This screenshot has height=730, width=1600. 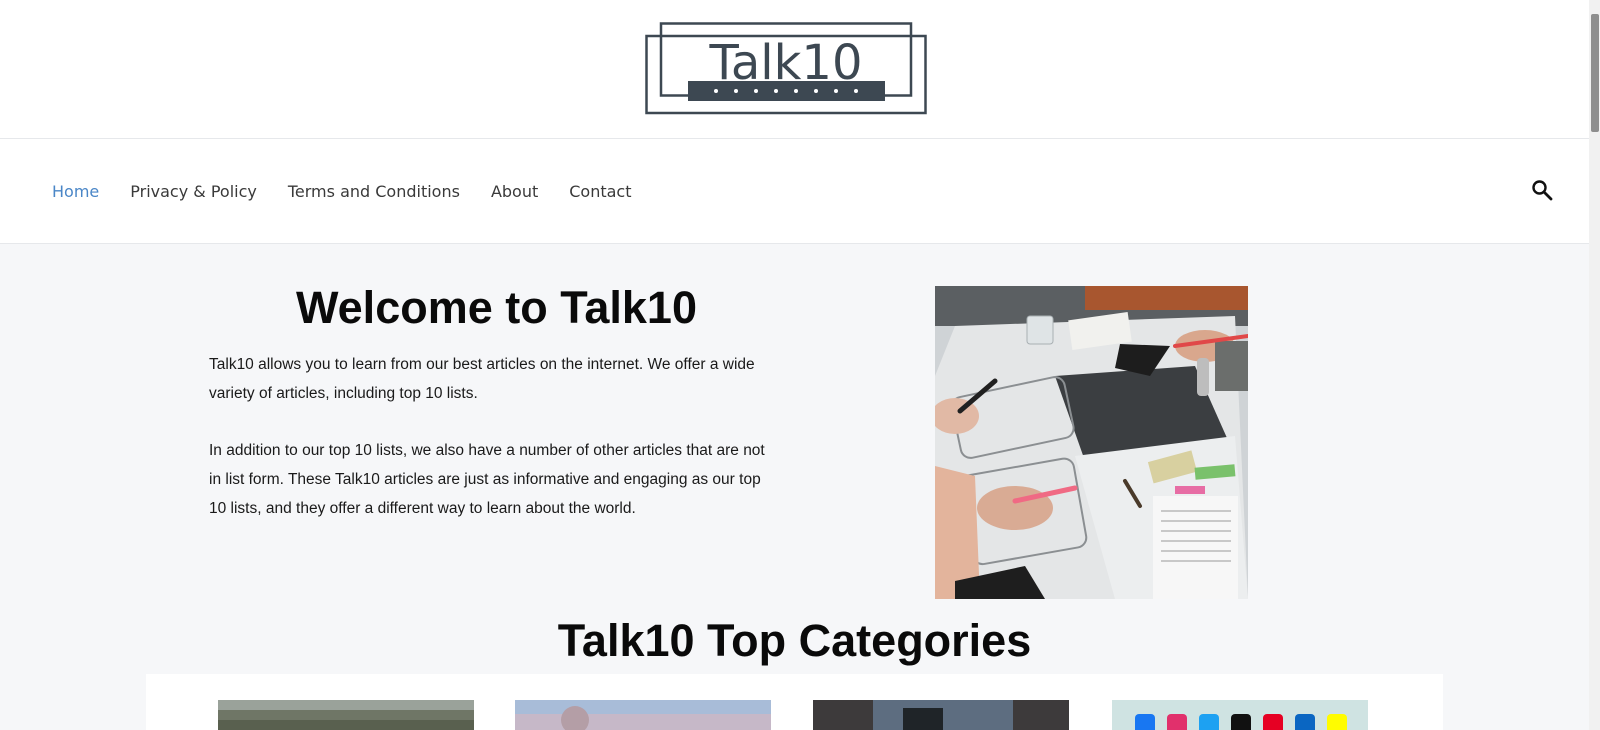 What do you see at coordinates (1594, 365) in the screenshot?
I see `page-scrollbar` at bounding box center [1594, 365].